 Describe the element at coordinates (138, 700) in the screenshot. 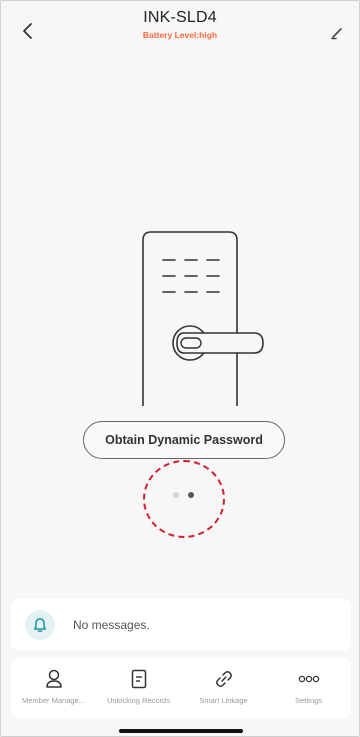

I see `nav-label: Unlocking Records` at that location.